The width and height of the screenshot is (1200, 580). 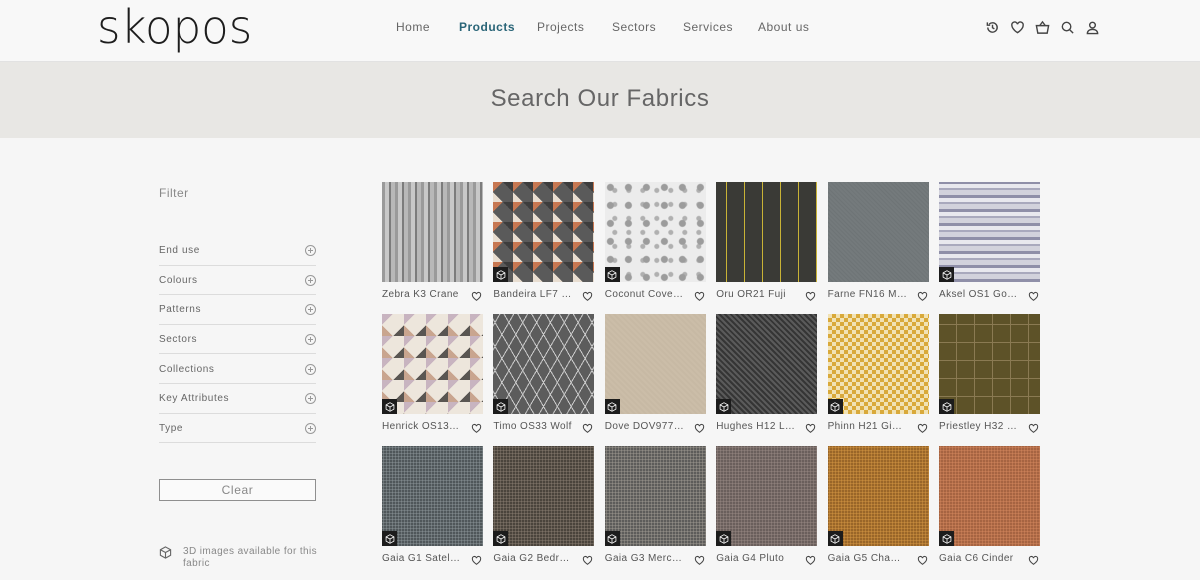 What do you see at coordinates (634, 27) in the screenshot?
I see `nav-sectors: Sectors` at bounding box center [634, 27].